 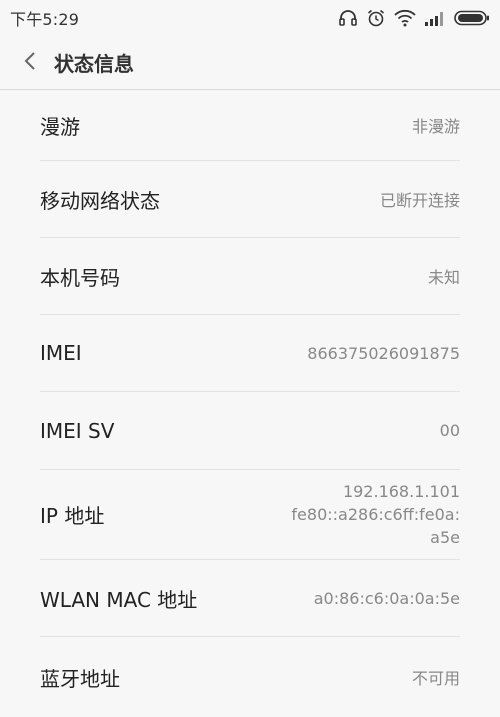 I want to click on row-imei: IMEI 866375026091875, so click(x=250, y=353).